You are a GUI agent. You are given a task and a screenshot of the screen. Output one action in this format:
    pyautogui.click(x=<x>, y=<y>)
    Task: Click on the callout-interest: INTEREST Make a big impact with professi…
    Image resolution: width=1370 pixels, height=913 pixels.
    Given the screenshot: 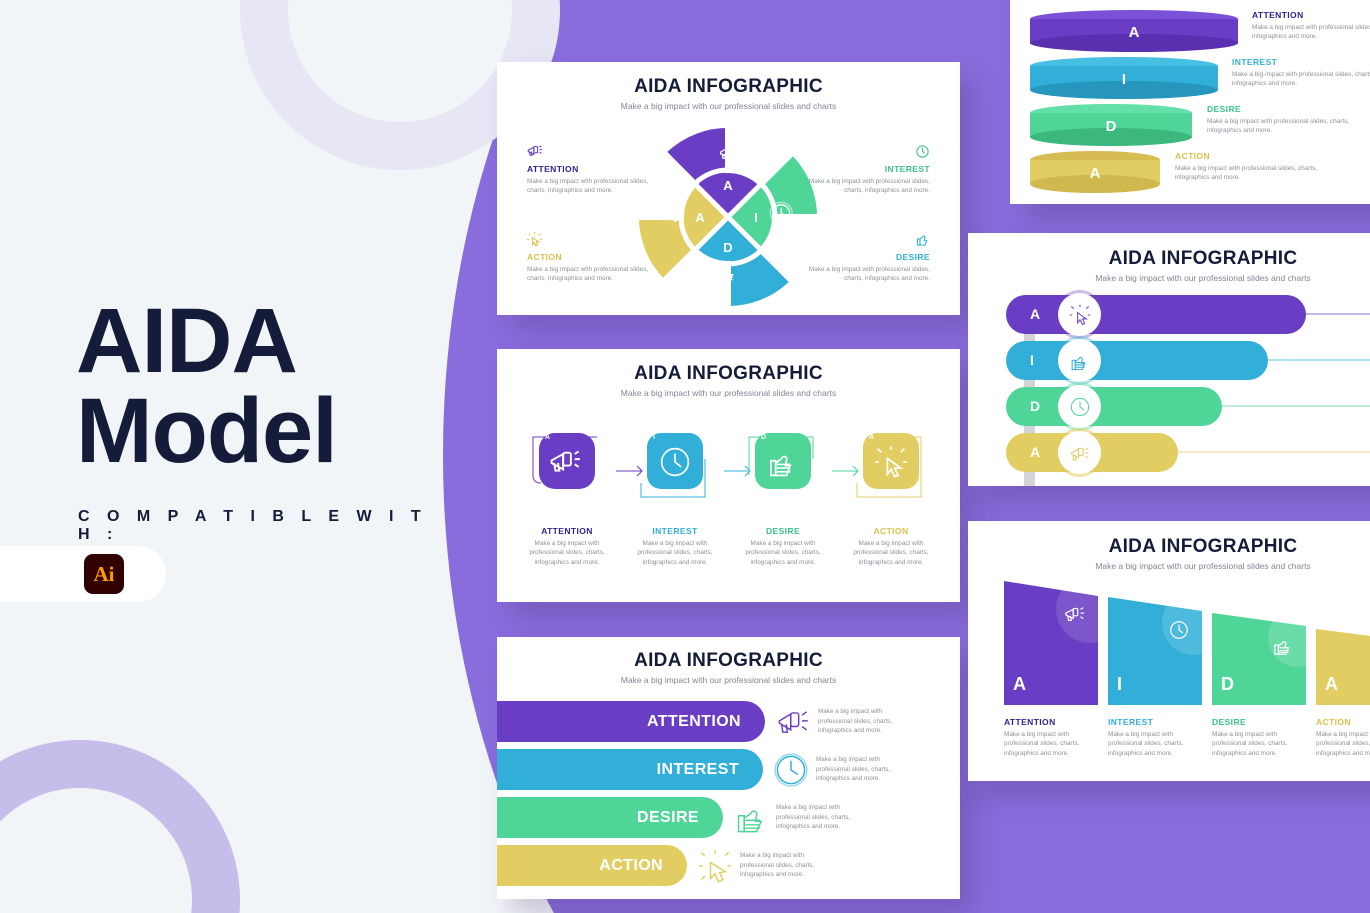 What is the action you would take?
    pyautogui.click(x=868, y=170)
    